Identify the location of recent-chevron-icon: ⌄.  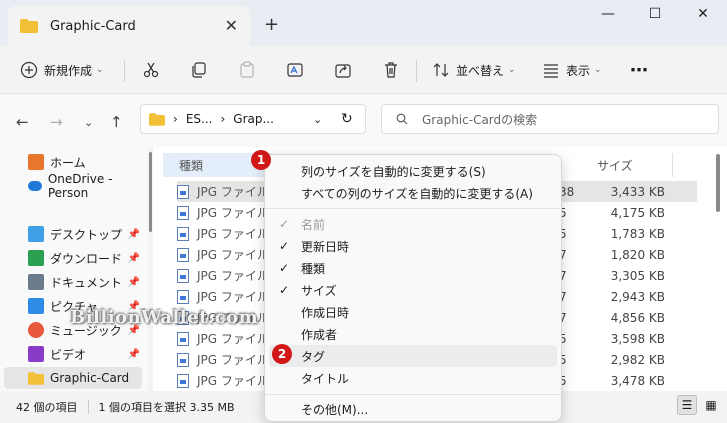
(88, 122).